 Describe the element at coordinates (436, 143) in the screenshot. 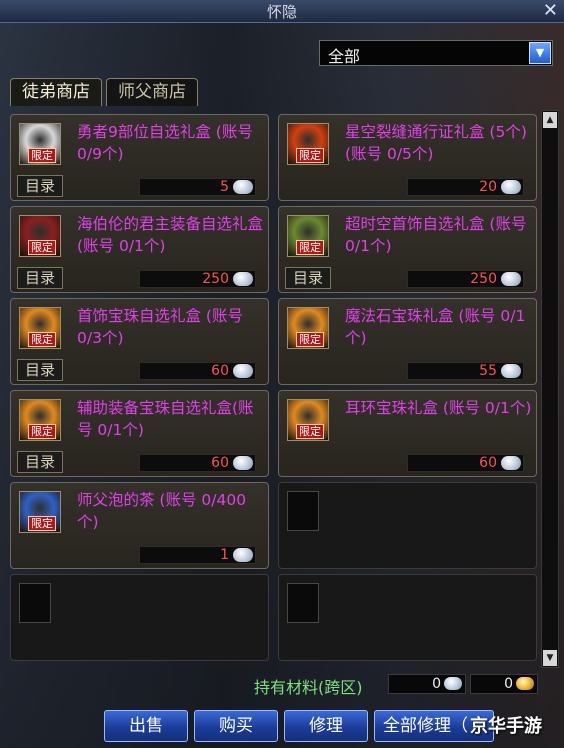

I see `item-name: 星空裂缝通行证礼盒 (5个)(账号 0/5个)` at that location.